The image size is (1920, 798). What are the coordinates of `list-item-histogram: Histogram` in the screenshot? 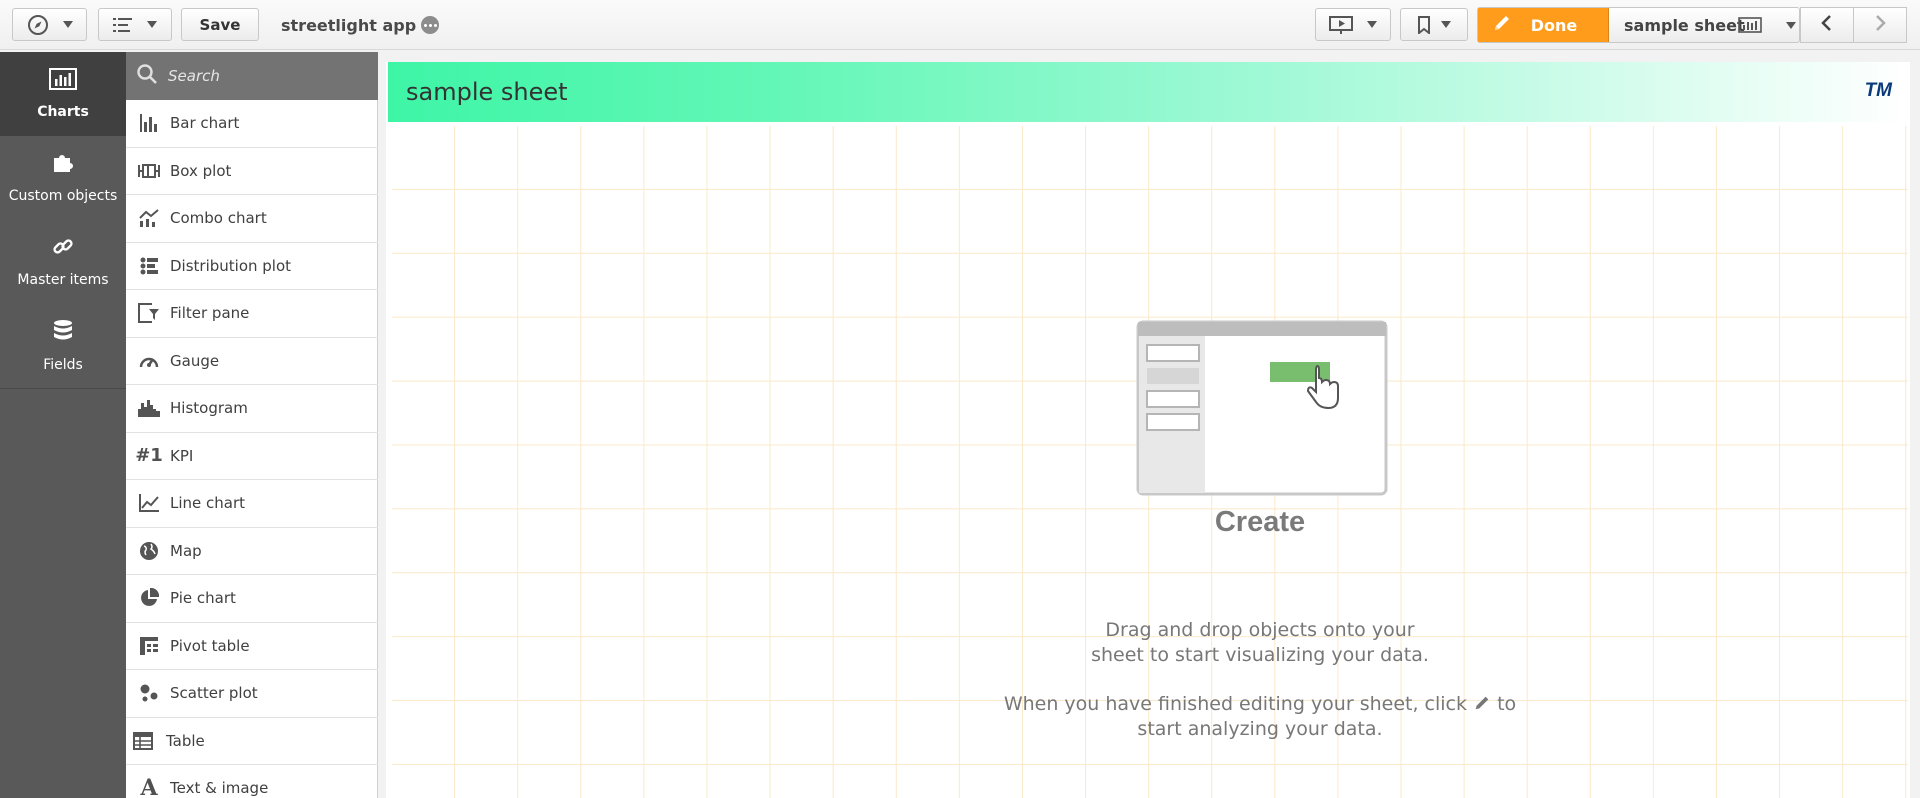 It's located at (252, 409).